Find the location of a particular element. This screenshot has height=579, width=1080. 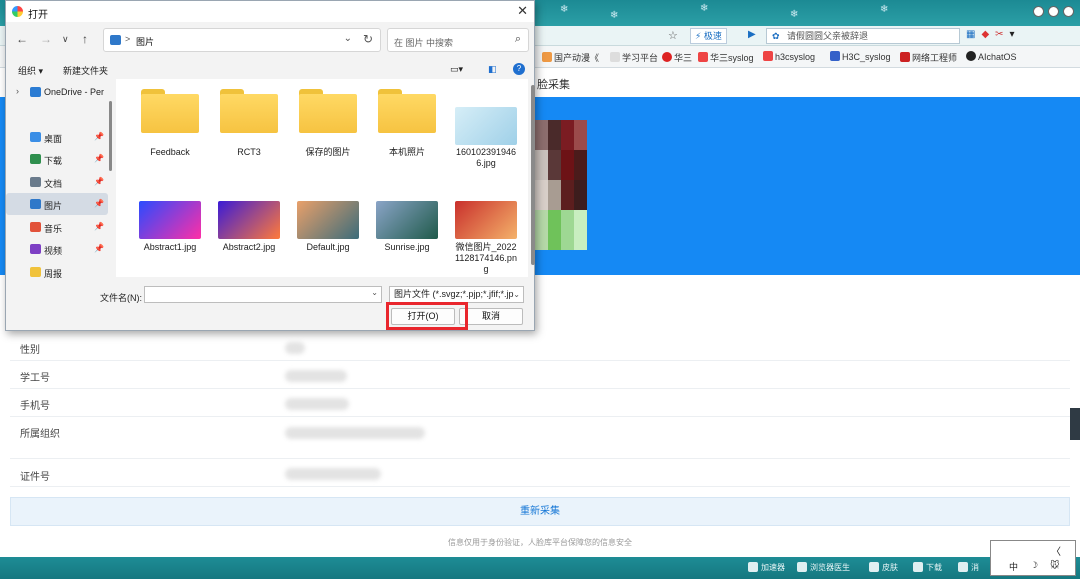

bookmark: h3csyslog is located at coordinates (789, 56).